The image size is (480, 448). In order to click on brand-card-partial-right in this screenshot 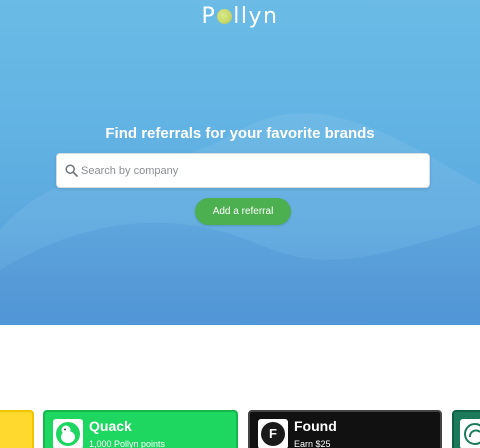, I will do `click(466, 429)`.